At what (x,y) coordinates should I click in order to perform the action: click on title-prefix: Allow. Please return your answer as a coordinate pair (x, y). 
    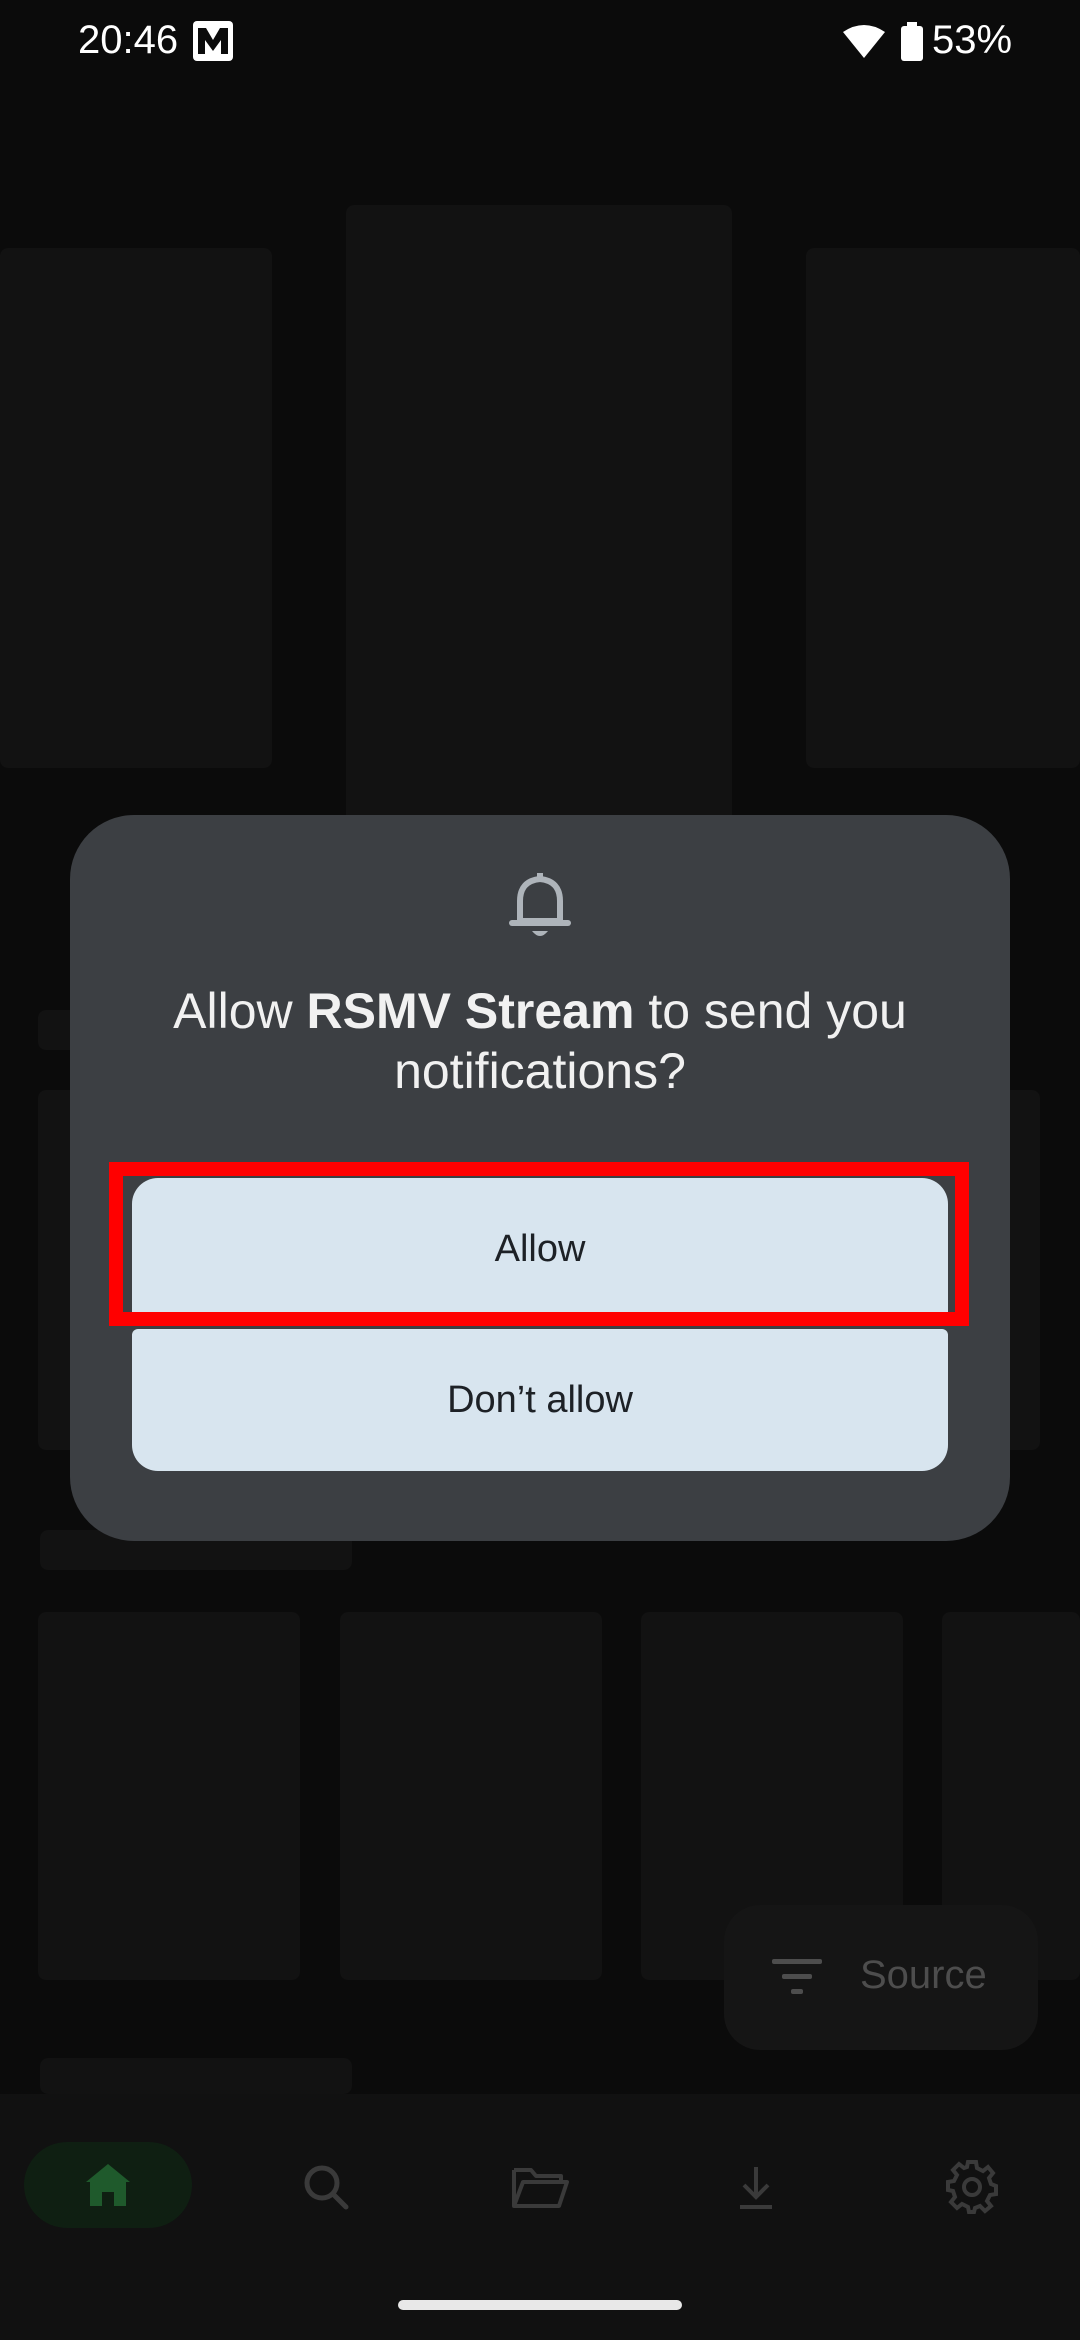
    Looking at the image, I should click on (240, 1011).